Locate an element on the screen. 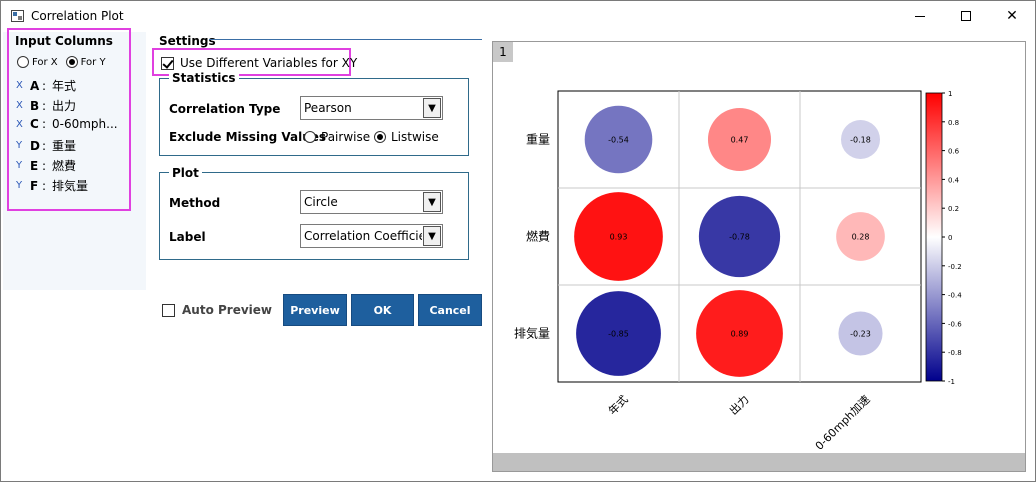 The image size is (1036, 482). method-value: Circle is located at coordinates (321, 202).